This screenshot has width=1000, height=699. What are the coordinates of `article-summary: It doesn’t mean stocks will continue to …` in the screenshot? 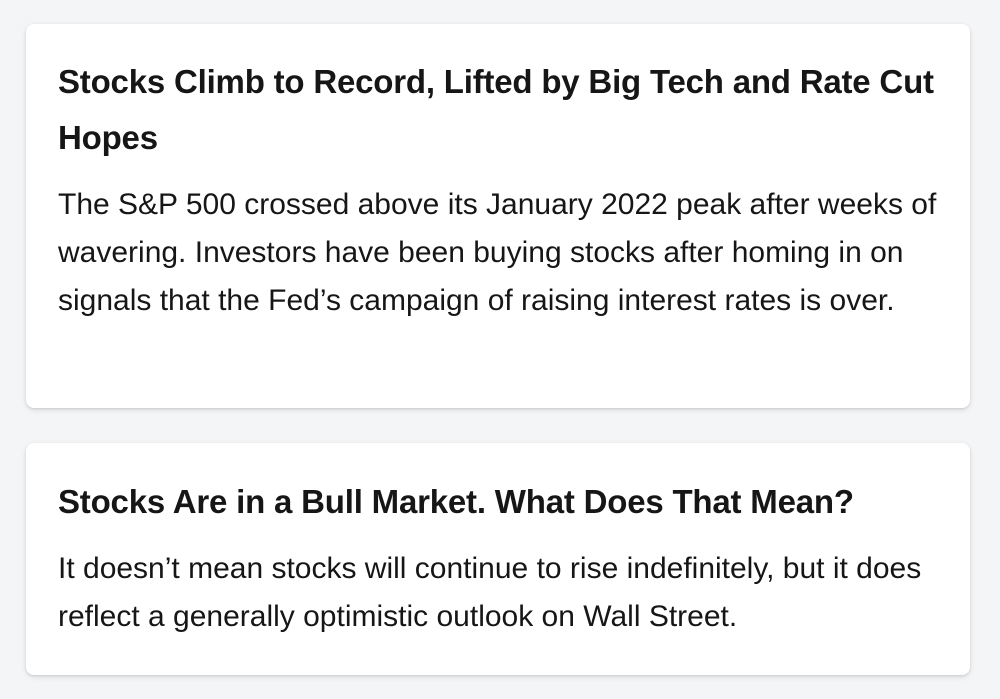 It's located at (490, 592).